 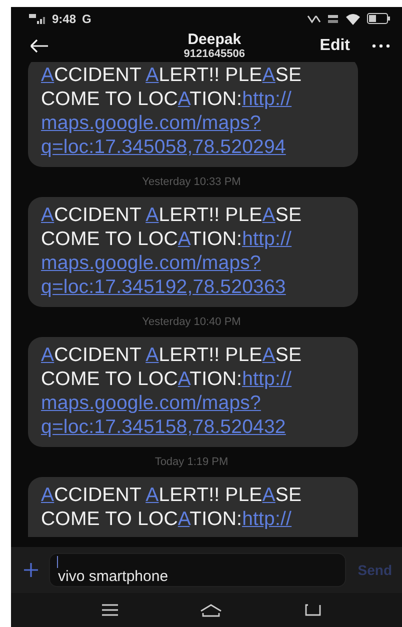 What do you see at coordinates (163, 147) in the screenshot?
I see `link: q=loc:17.345058,78.520294` at bounding box center [163, 147].